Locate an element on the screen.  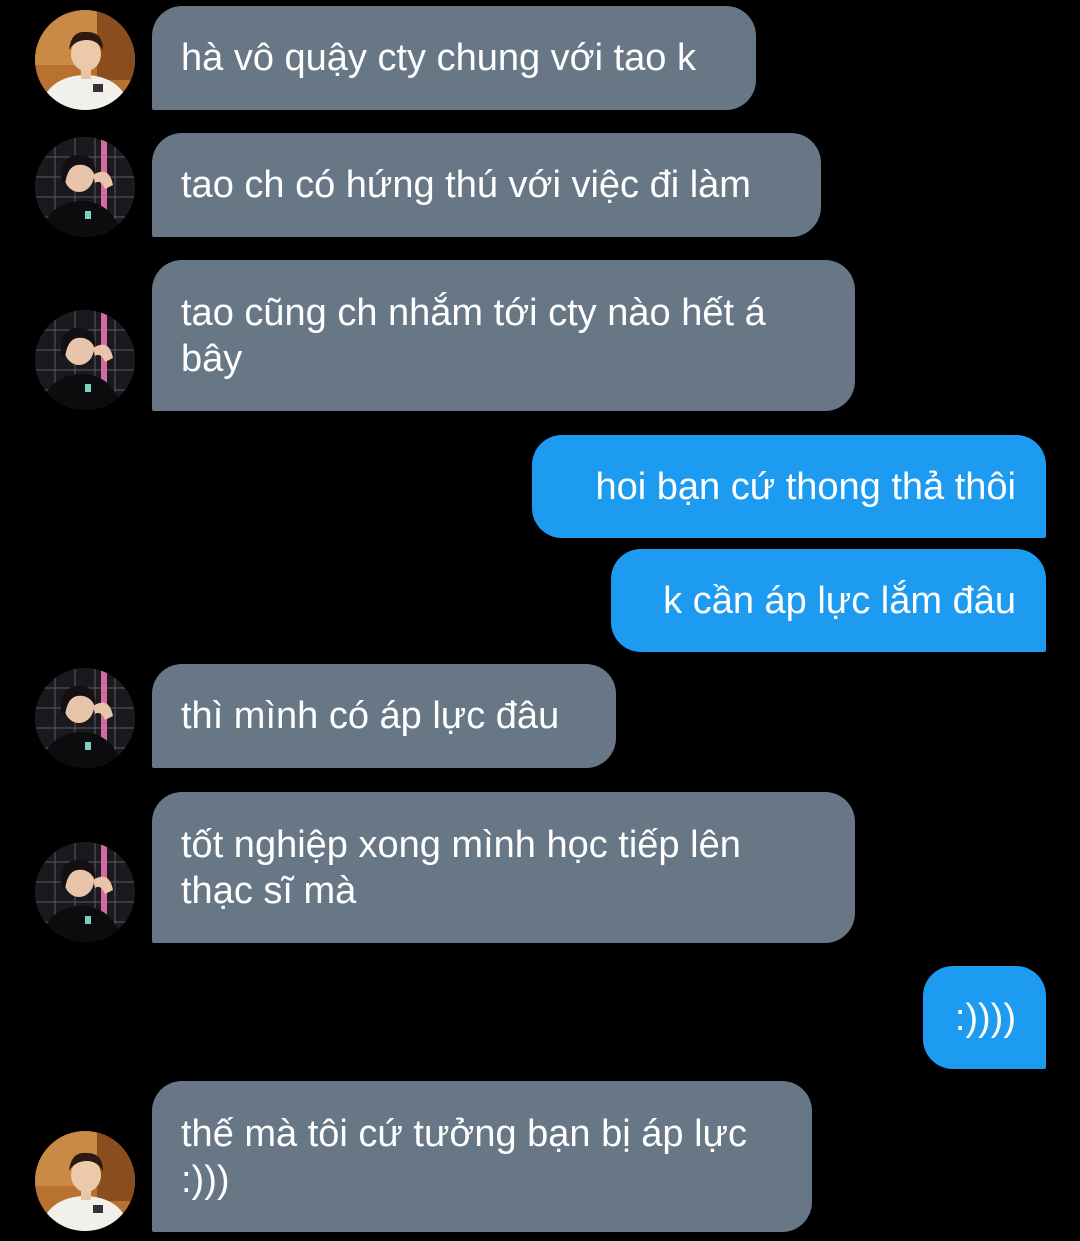
message-text: :)))) is located at coordinates (985, 1017).